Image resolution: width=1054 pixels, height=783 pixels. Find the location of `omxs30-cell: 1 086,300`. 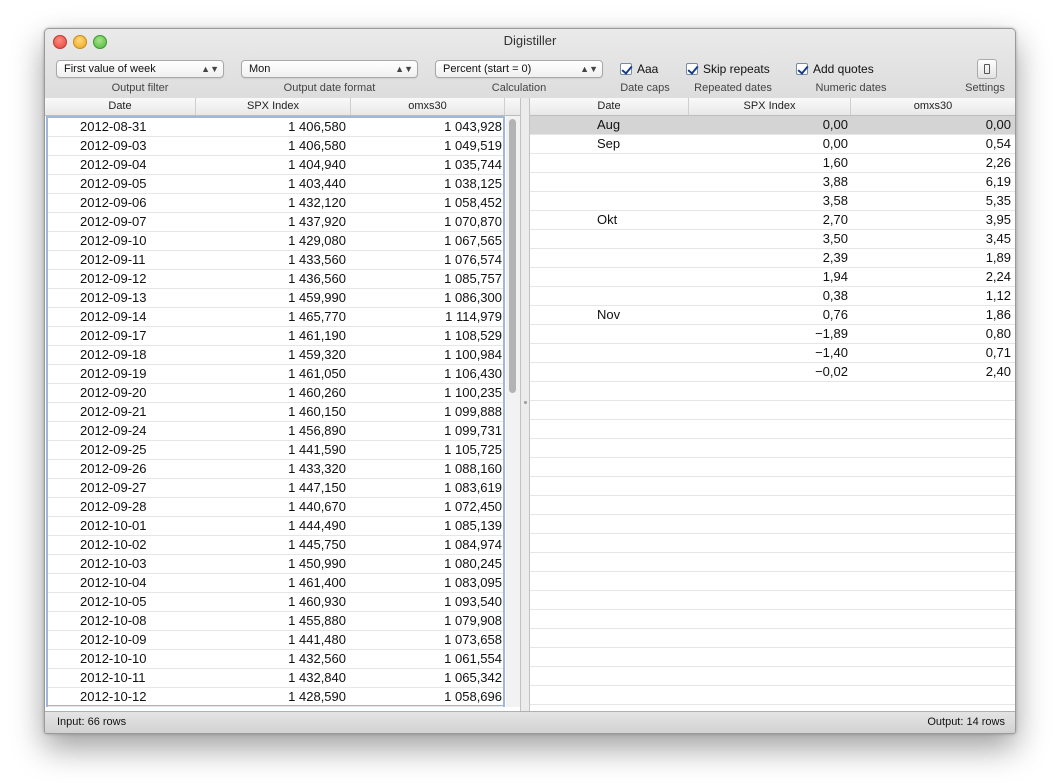

omxs30-cell: 1 086,300 is located at coordinates (473, 297).